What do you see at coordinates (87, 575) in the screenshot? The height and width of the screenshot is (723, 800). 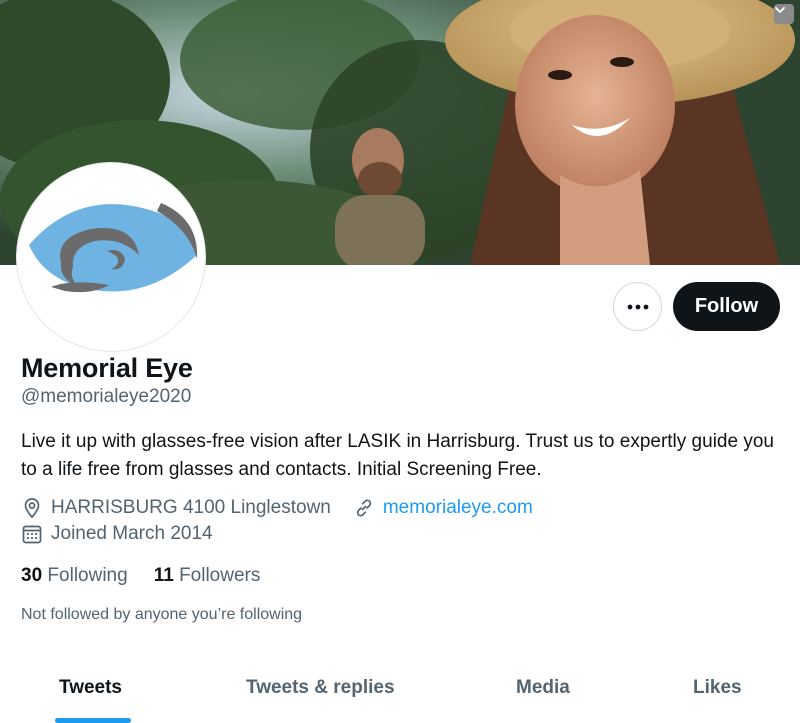 I see `following-label: Following` at bounding box center [87, 575].